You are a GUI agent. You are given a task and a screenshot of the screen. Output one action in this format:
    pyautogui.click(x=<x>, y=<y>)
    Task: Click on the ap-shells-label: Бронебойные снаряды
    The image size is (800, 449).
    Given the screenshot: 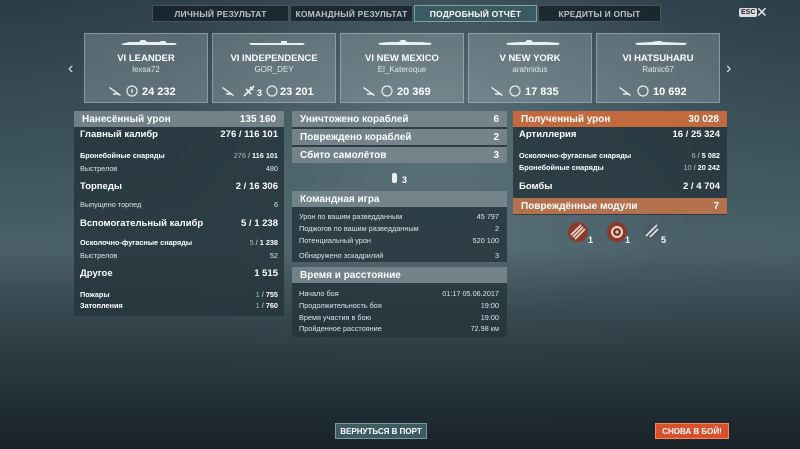 What is the action you would take?
    pyautogui.click(x=122, y=155)
    